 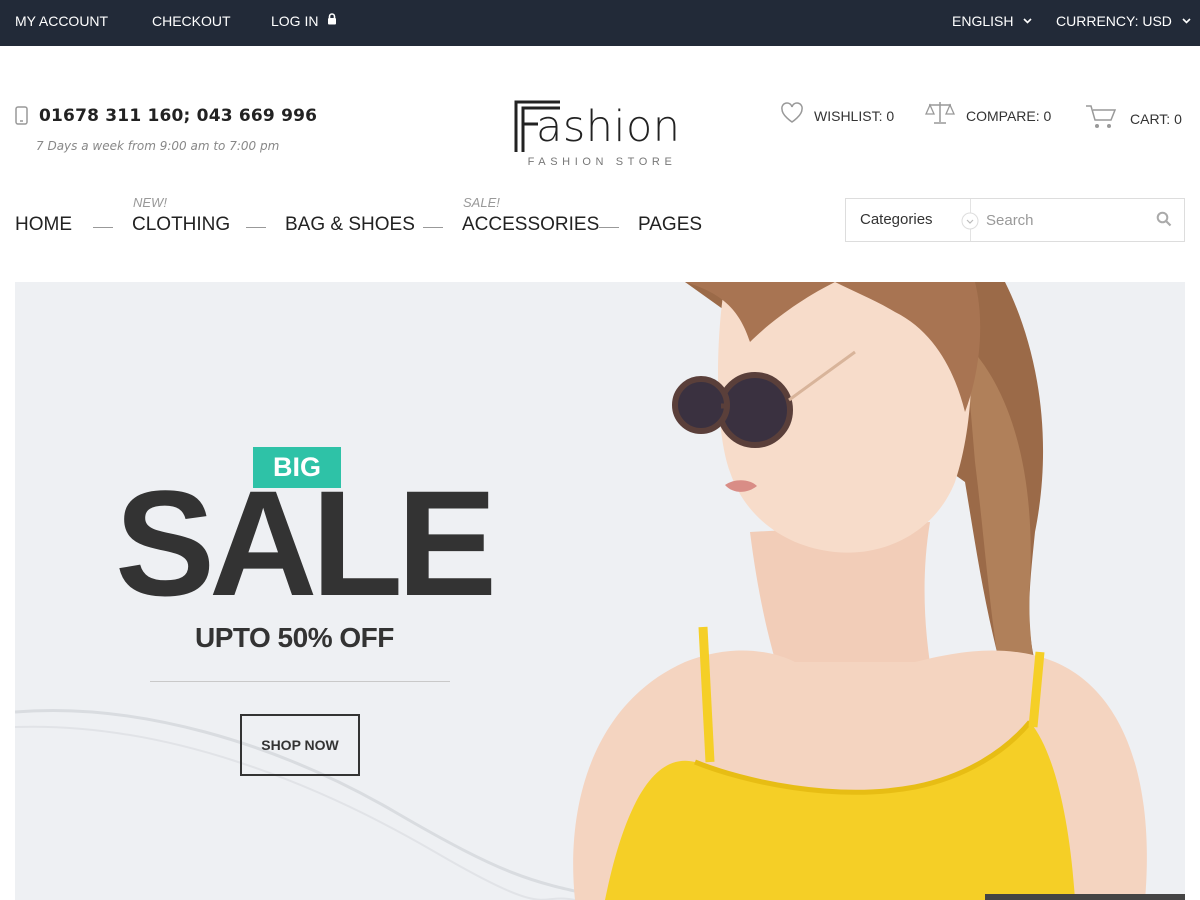 What do you see at coordinates (940, 113) in the screenshot?
I see `scale-icon` at bounding box center [940, 113].